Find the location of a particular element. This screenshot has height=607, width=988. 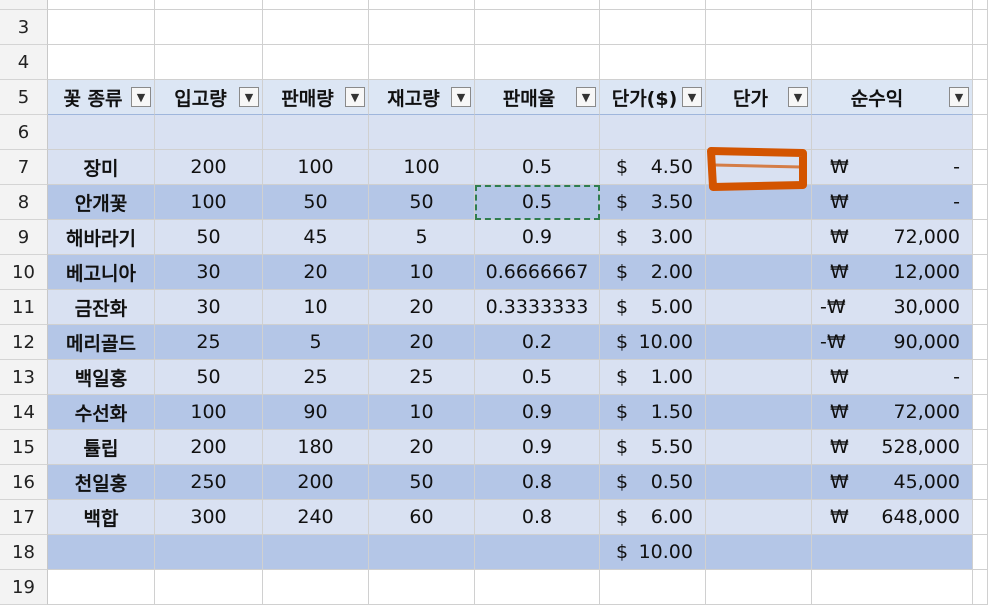

row-header-14: 14 is located at coordinates (24, 412).